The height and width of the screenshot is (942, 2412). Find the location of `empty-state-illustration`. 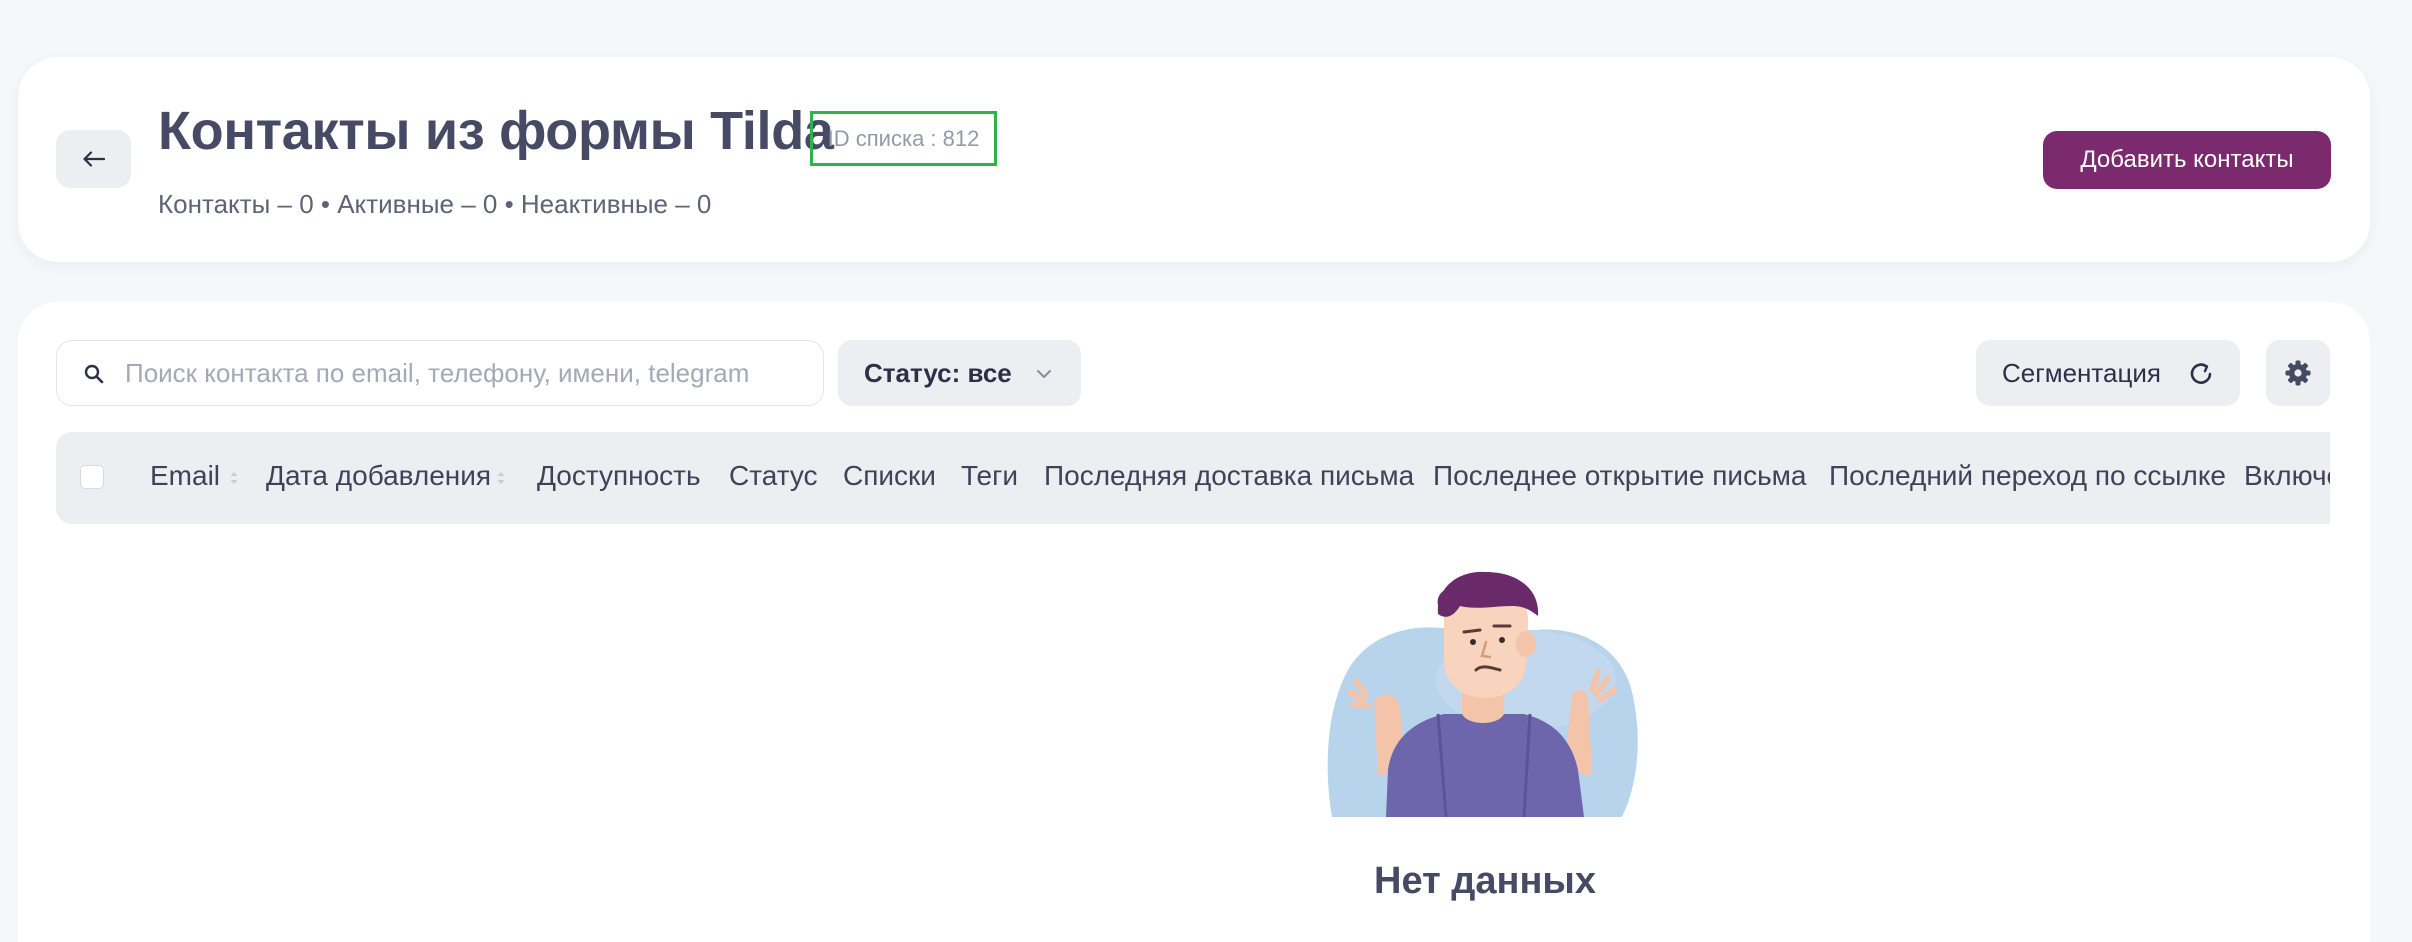

empty-state-illustration is located at coordinates (1482, 694).